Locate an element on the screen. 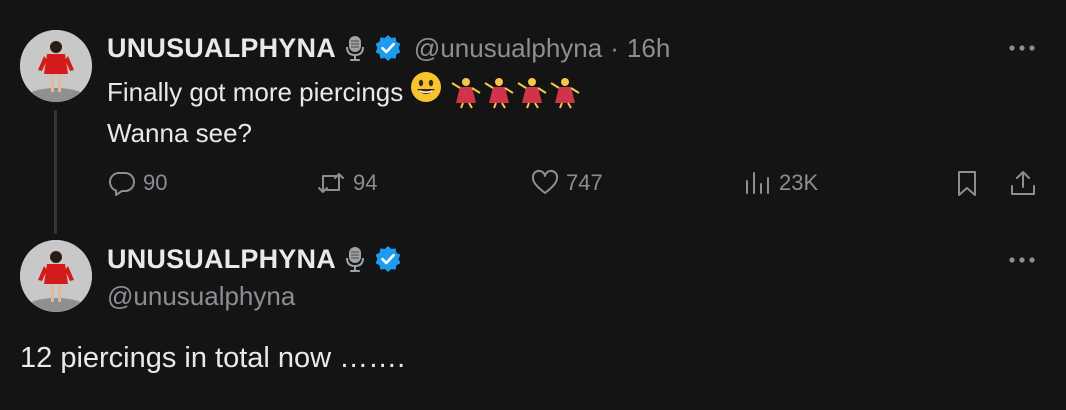 The image size is (1066, 410). reply-text: 12 piercings in total now ……. is located at coordinates (213, 358).